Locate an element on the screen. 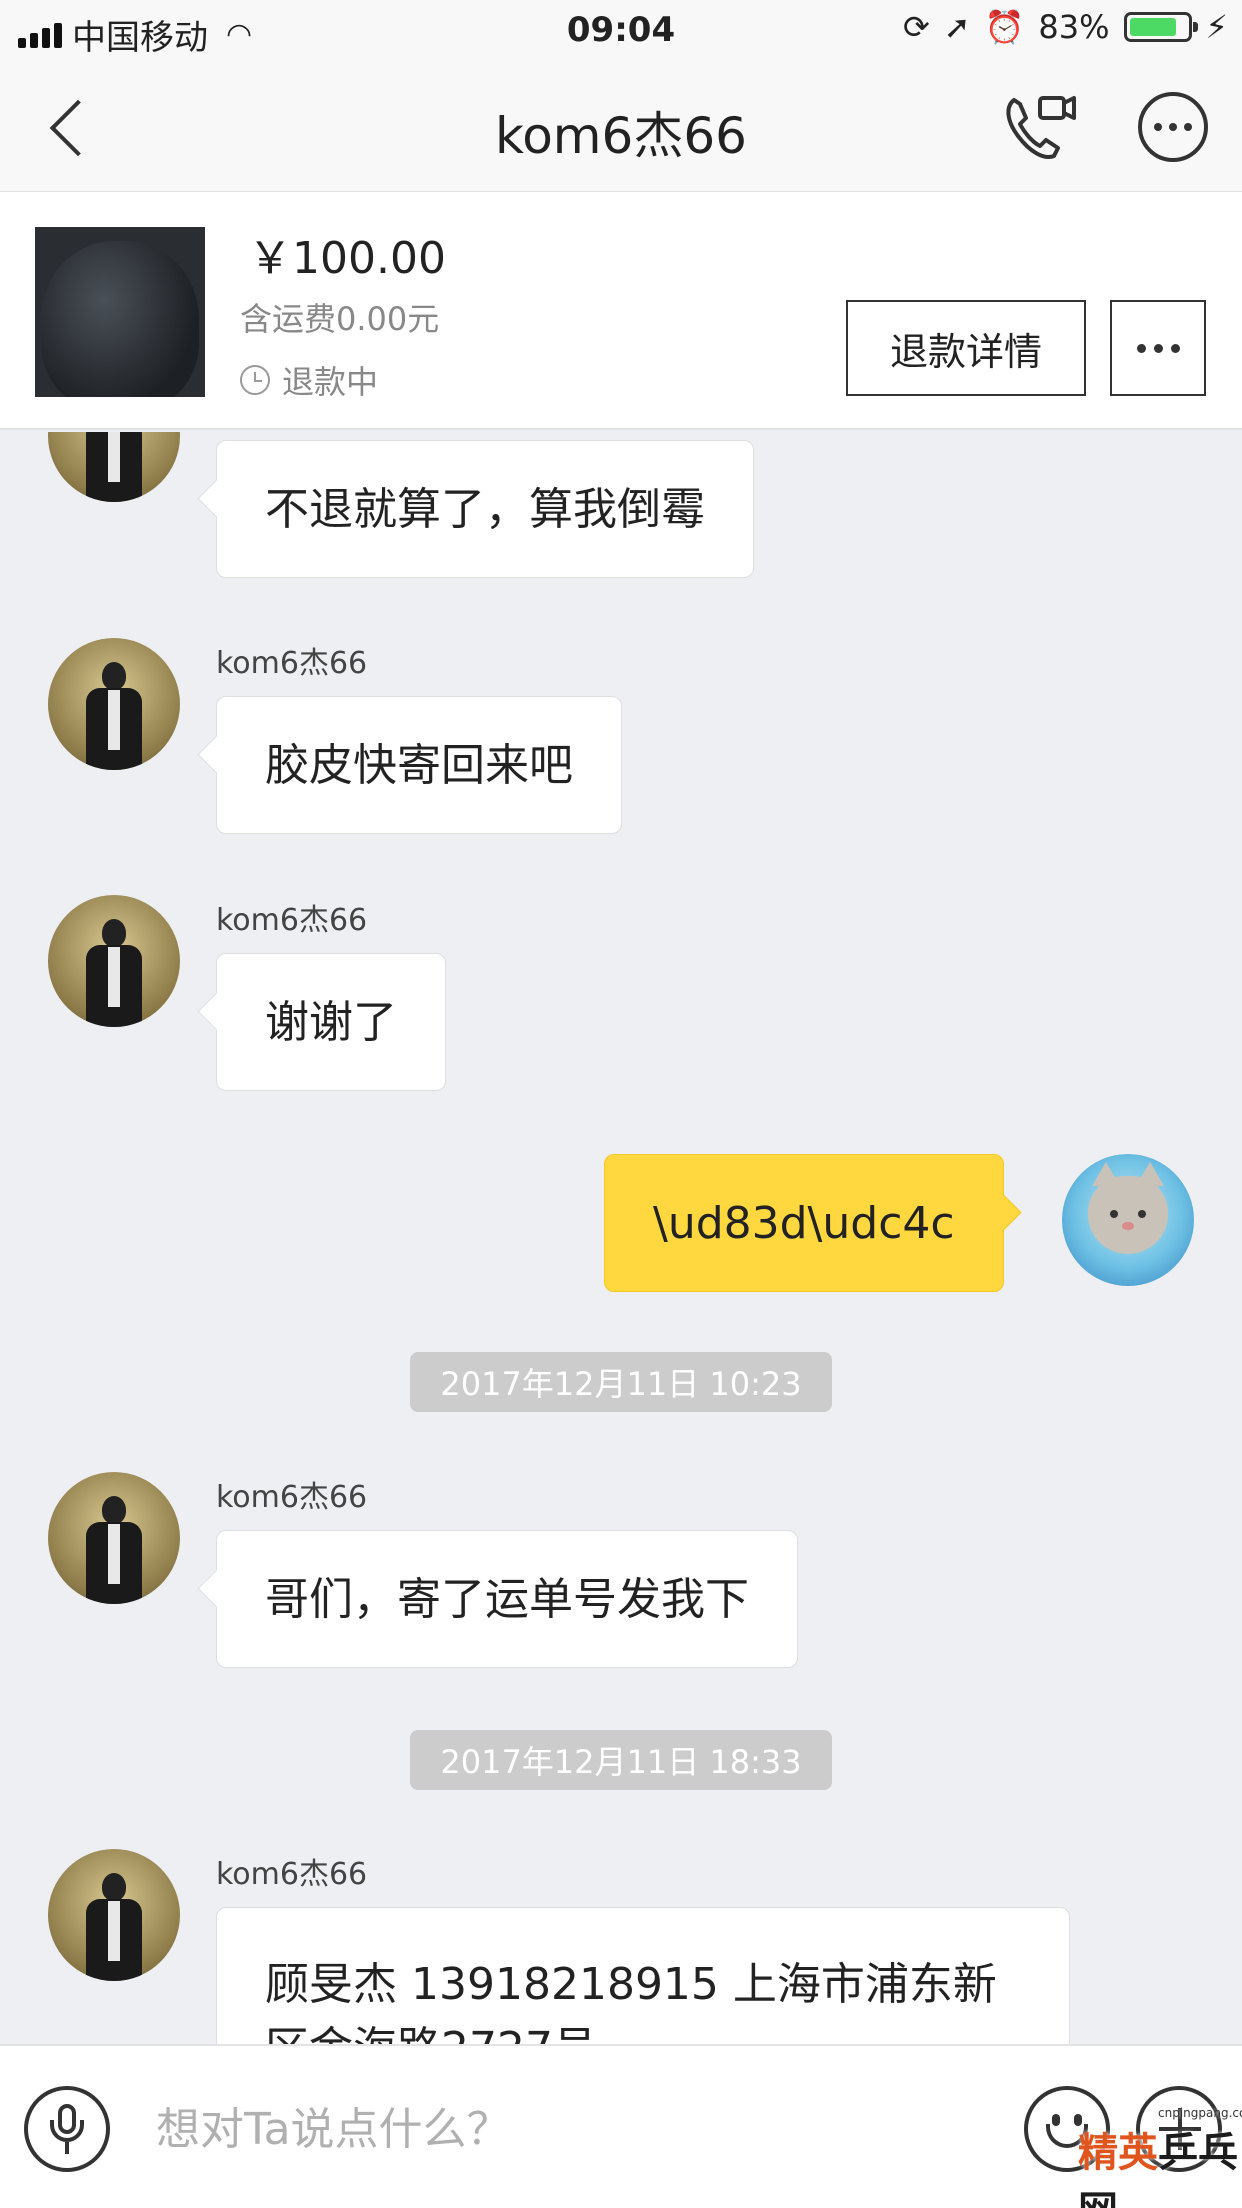  status-bar: 中国移动 ◠ 09:04 ⟳ ➚ ⏰ 83% ⚡ is located at coordinates (621, 31).